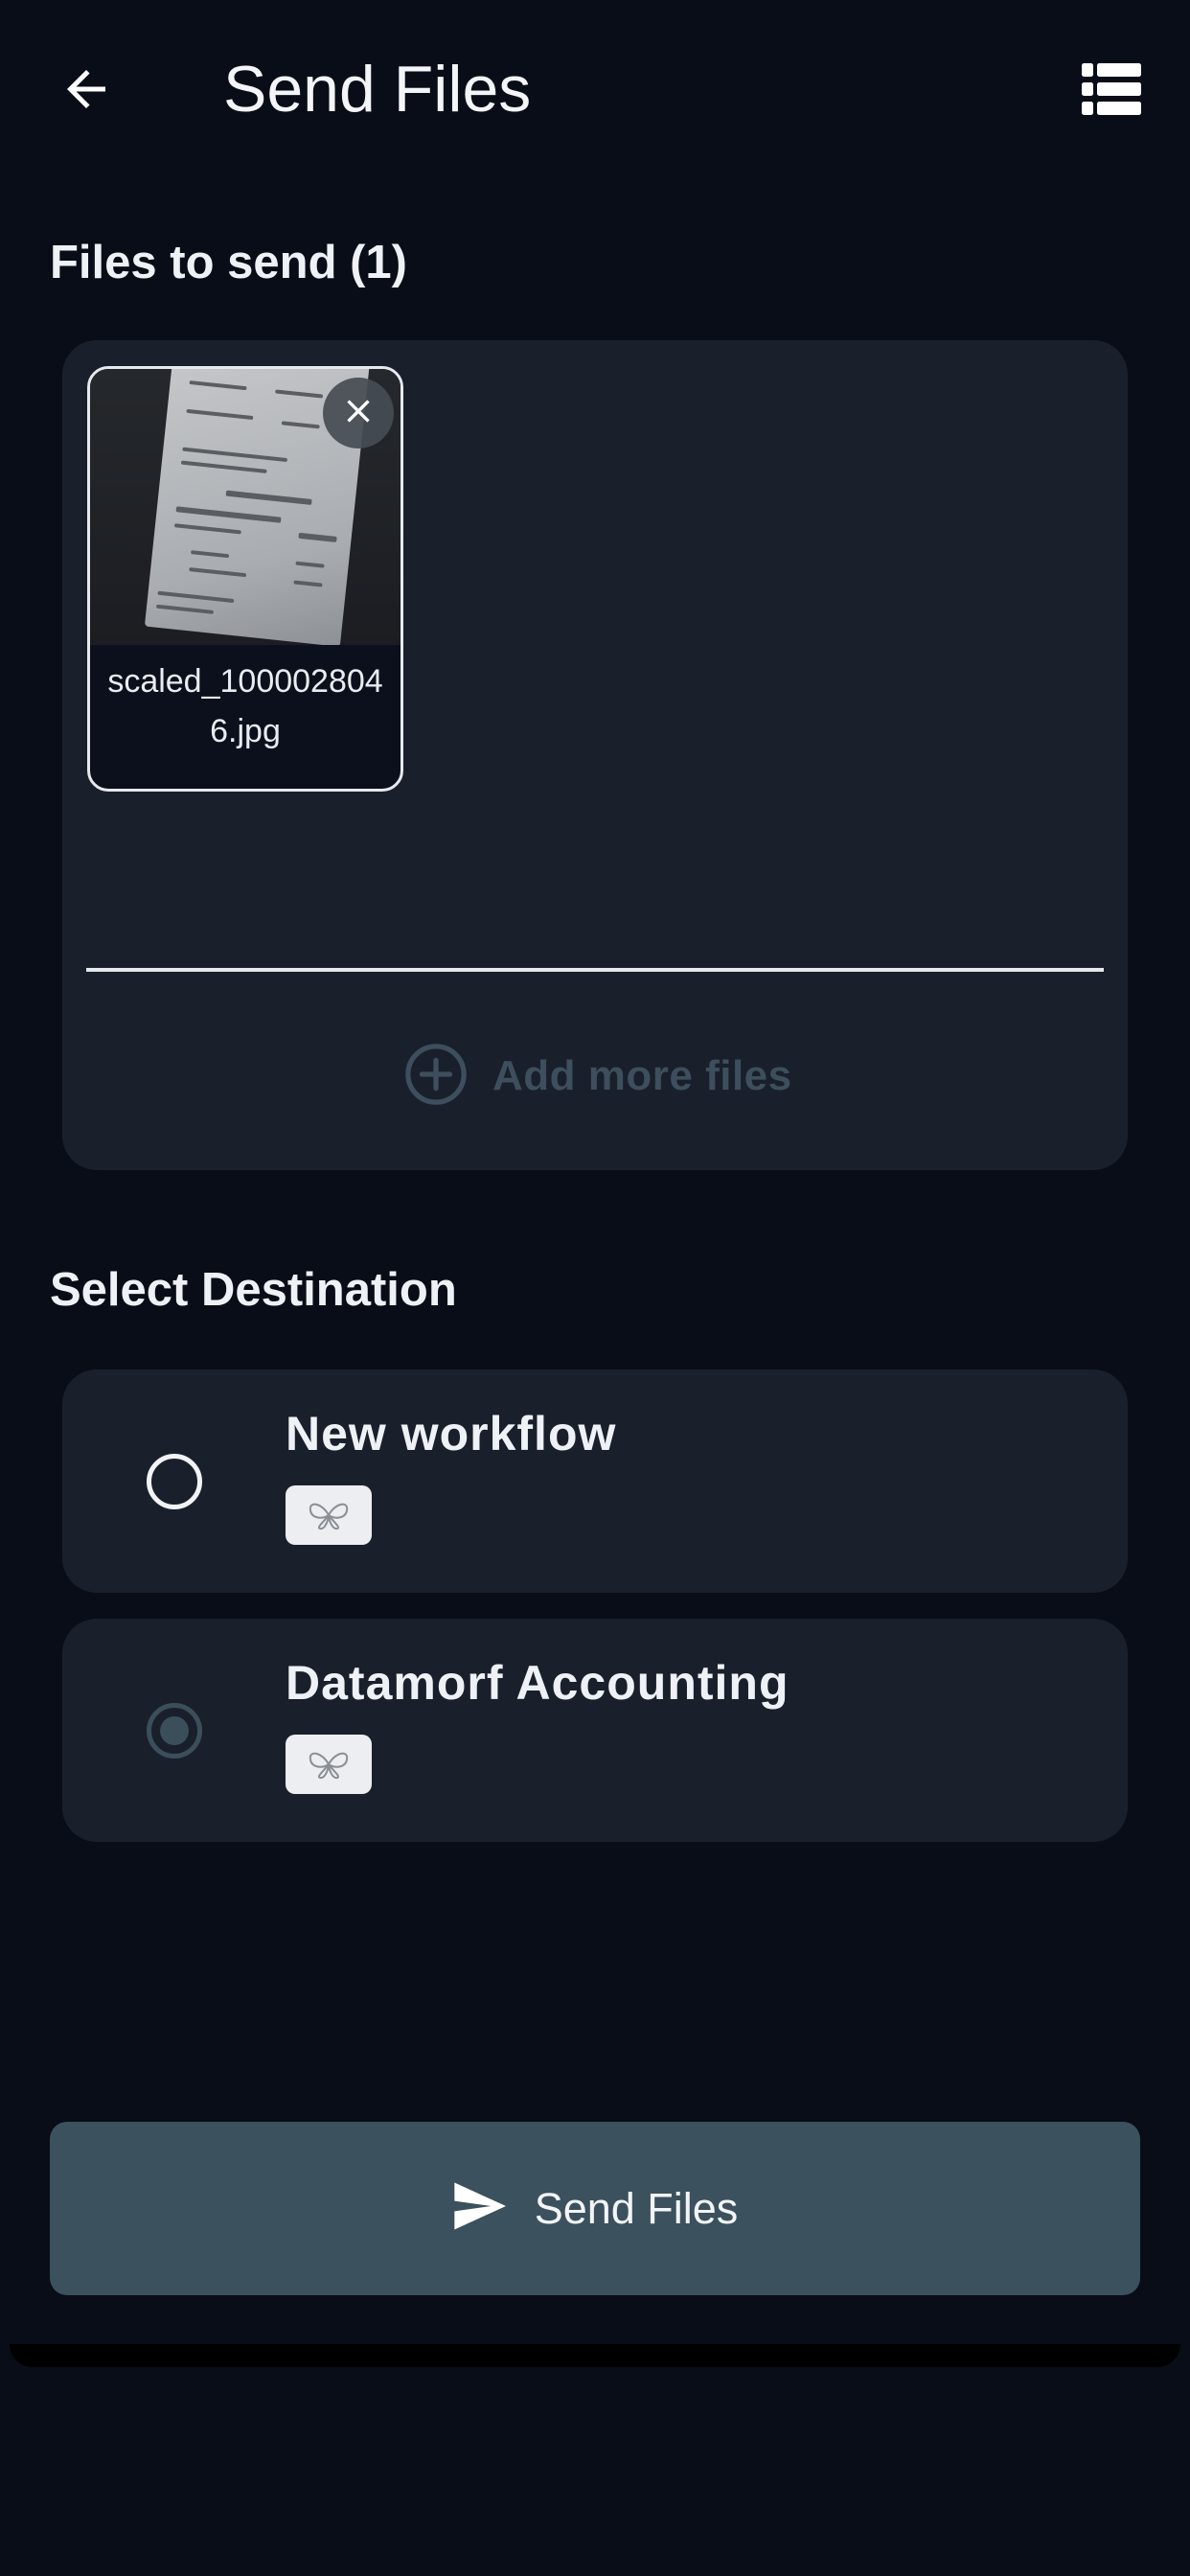 Image resolution: width=1190 pixels, height=2576 pixels. I want to click on add-more-files-label: Add more files, so click(642, 1075).